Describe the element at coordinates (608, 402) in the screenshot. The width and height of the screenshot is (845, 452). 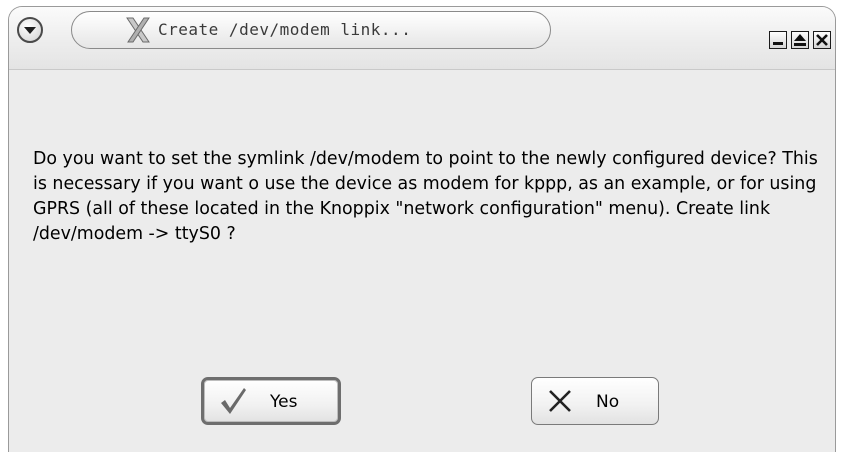
I see `no-button-label: No` at that location.